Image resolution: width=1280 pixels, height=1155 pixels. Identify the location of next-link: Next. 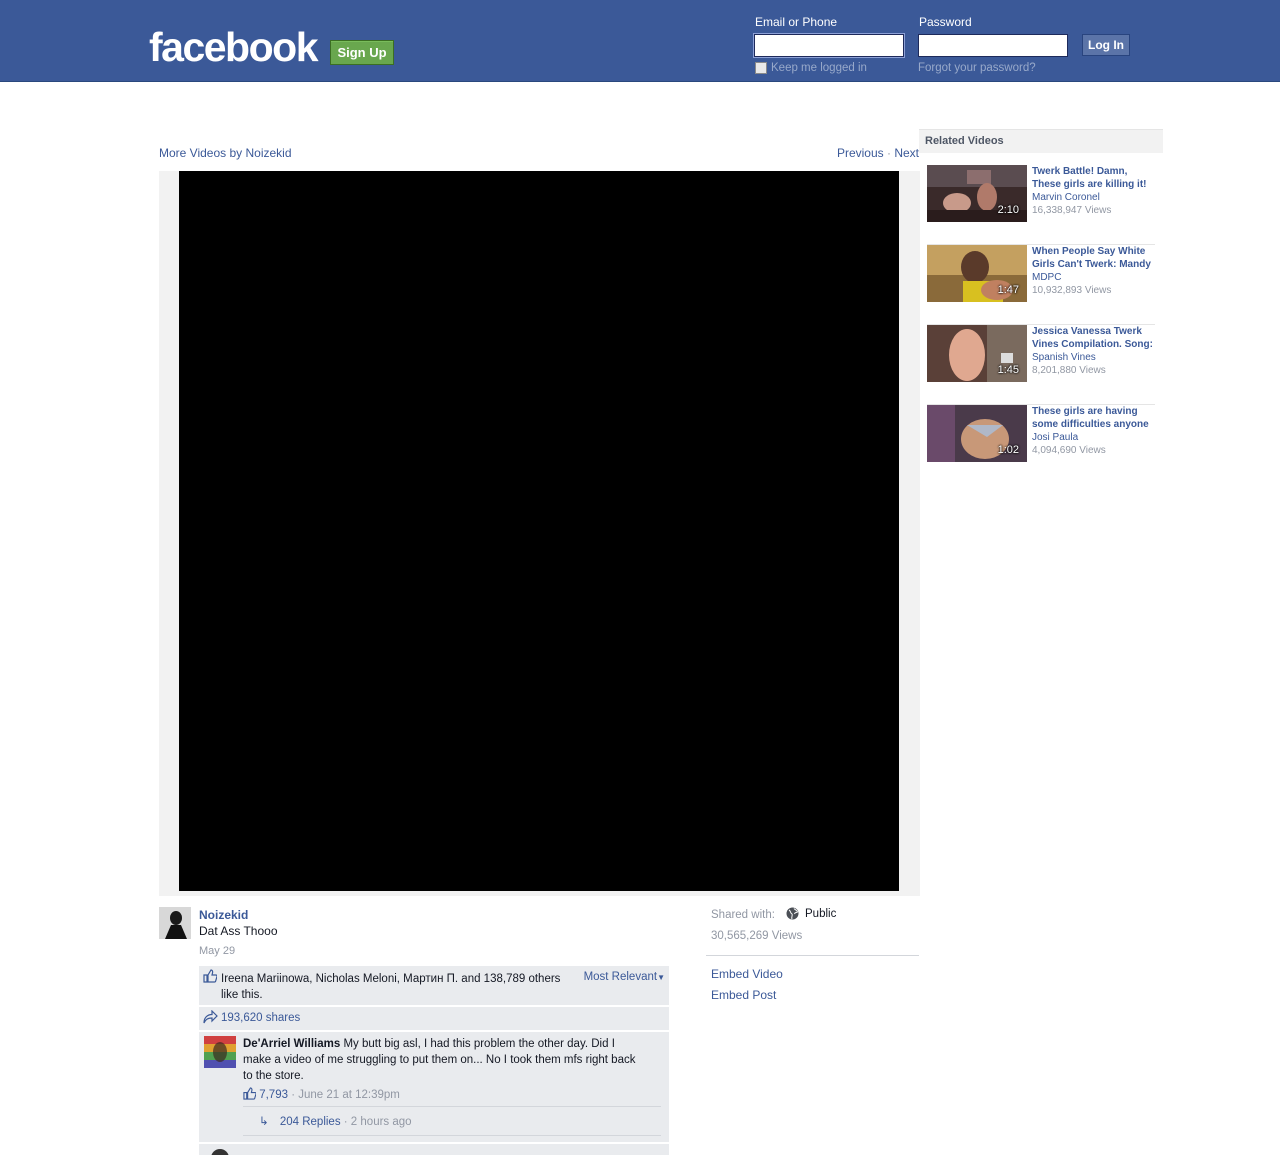
(906, 153).